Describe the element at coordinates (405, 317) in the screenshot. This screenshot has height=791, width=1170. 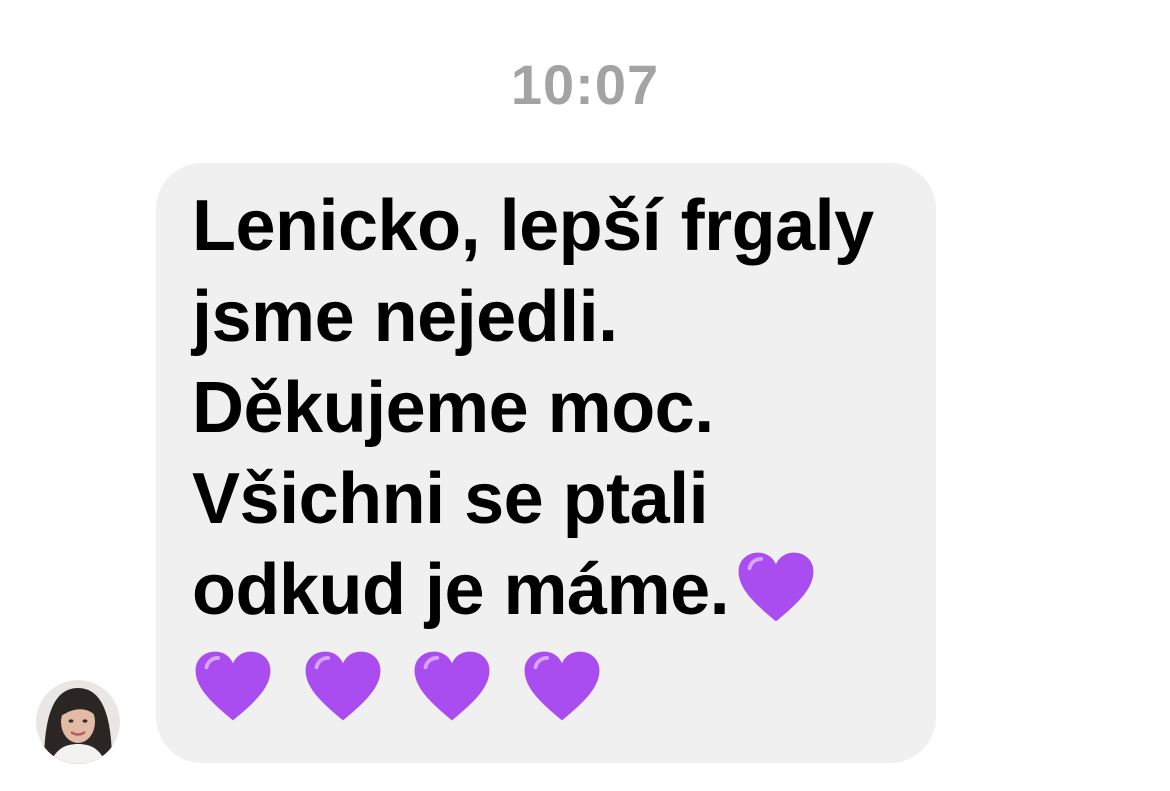
I see `message-line: jsme nejedli.` at that location.